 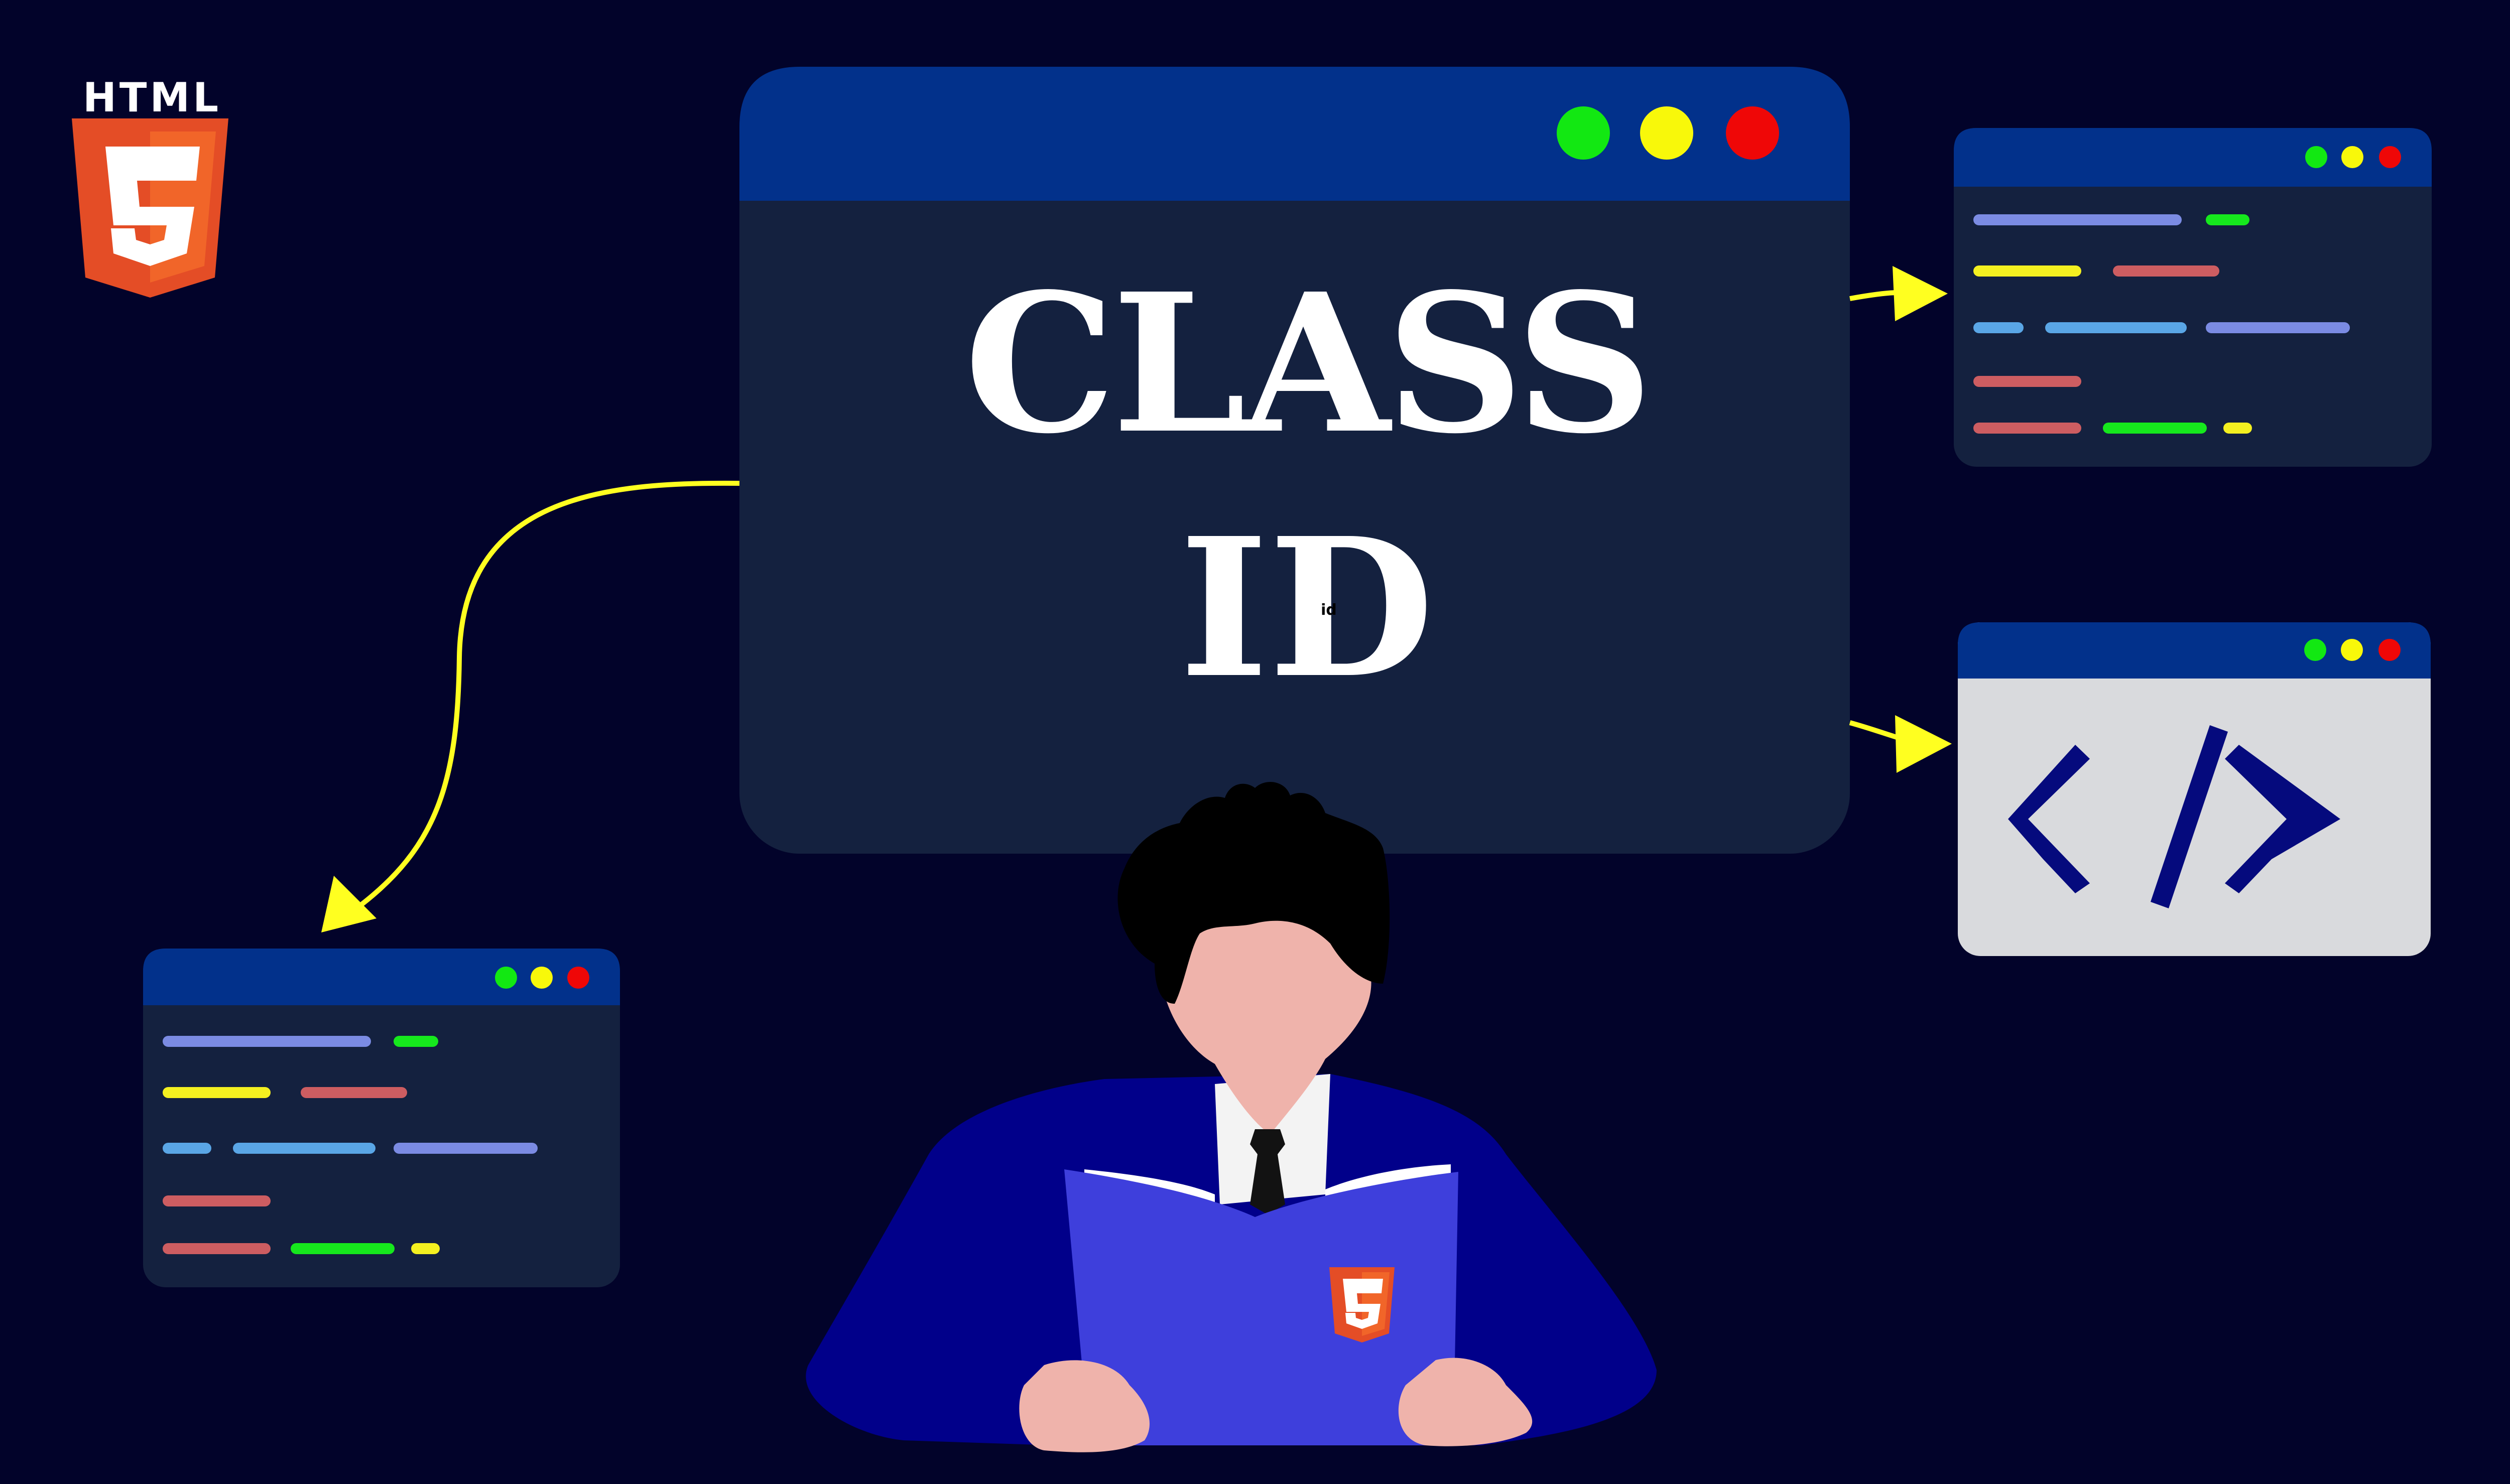 What do you see at coordinates (348, 904) in the screenshot?
I see `arrowhead-left-icon` at bounding box center [348, 904].